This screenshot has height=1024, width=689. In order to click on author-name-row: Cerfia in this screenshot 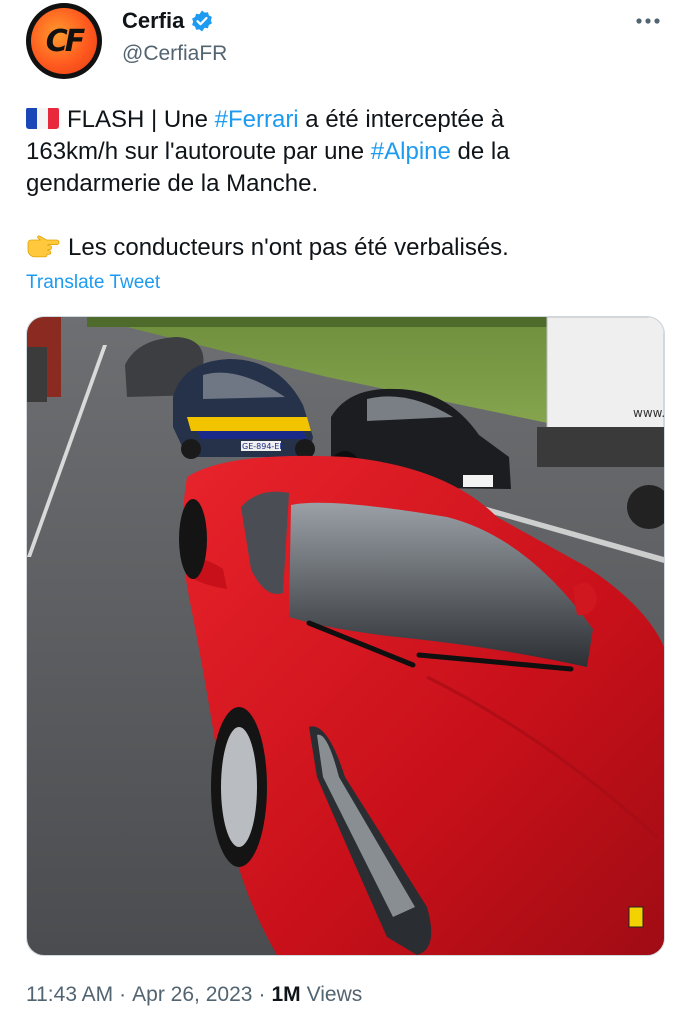, I will do `click(168, 21)`.